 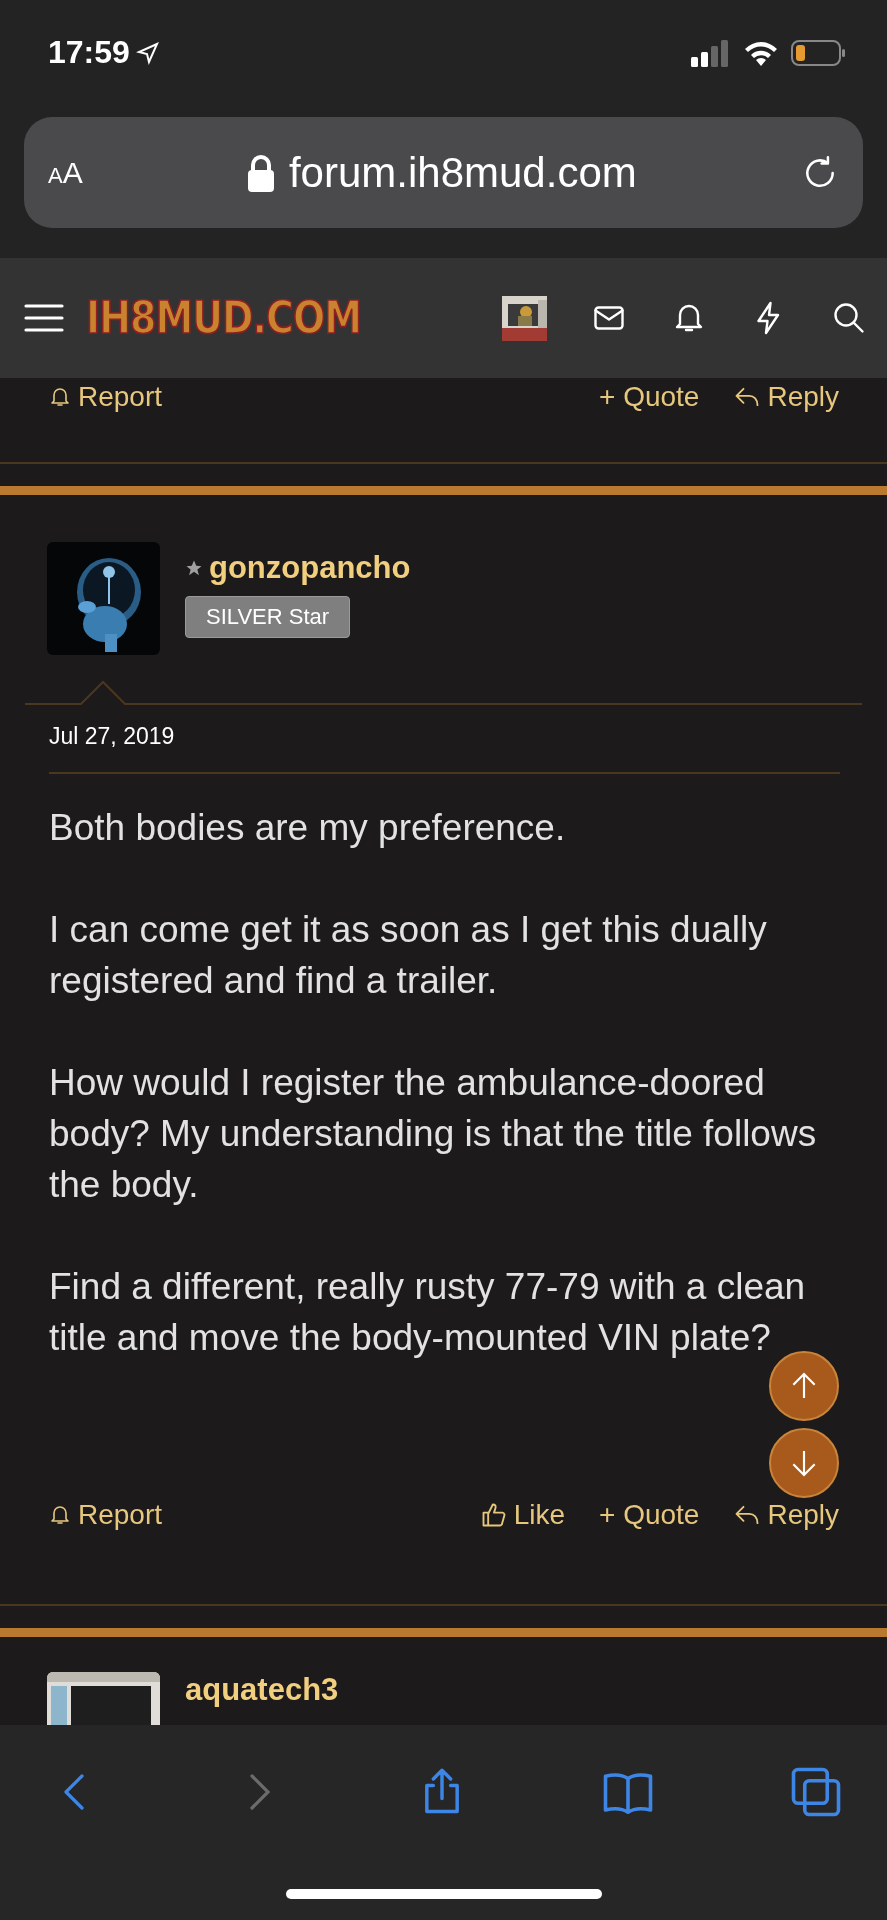 What do you see at coordinates (260, 172) in the screenshot?
I see `lock-icon` at bounding box center [260, 172].